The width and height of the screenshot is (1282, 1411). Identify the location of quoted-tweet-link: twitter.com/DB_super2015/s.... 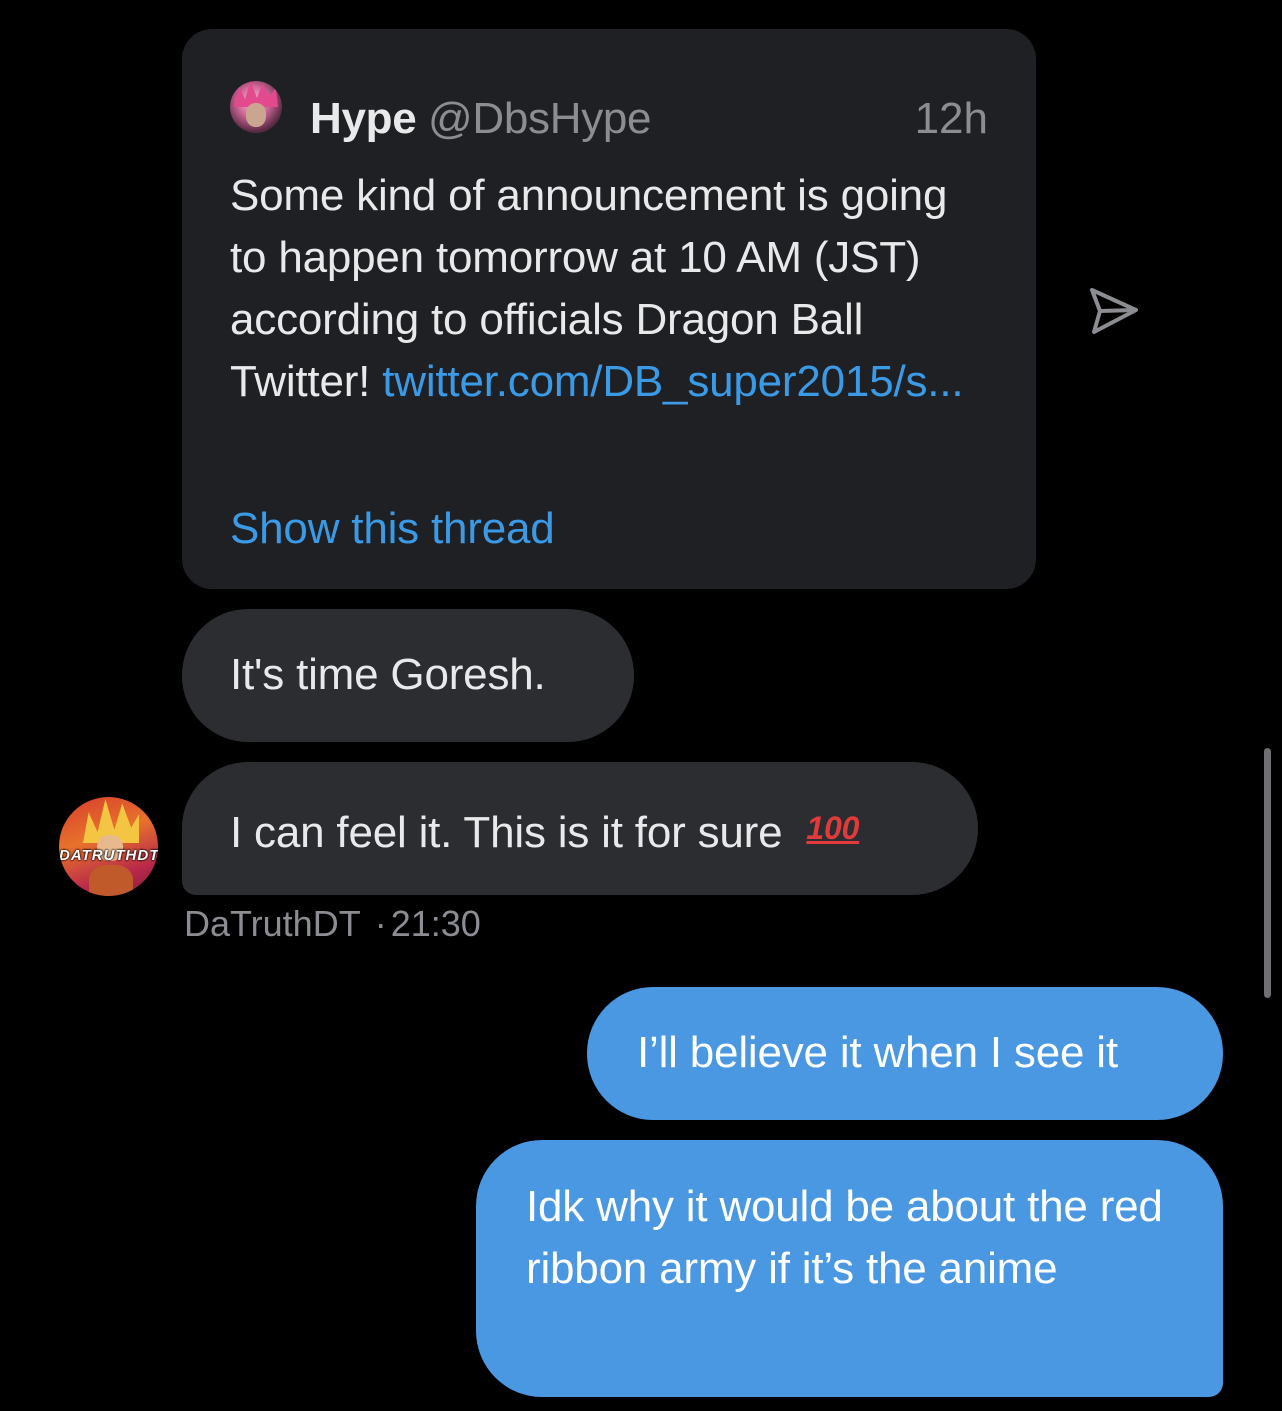
(672, 381).